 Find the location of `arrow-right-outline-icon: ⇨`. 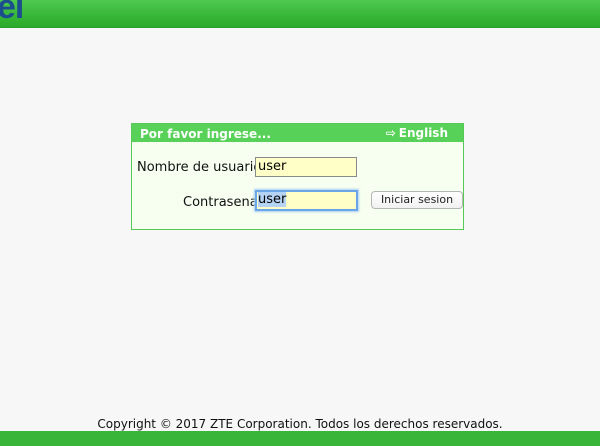

arrow-right-outline-icon: ⇨ is located at coordinates (390, 133).